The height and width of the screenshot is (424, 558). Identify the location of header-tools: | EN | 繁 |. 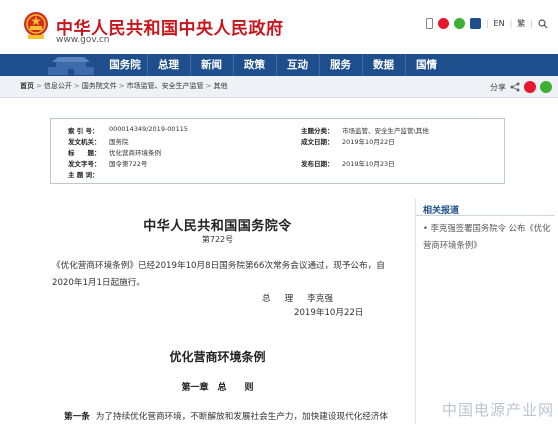
(486, 23).